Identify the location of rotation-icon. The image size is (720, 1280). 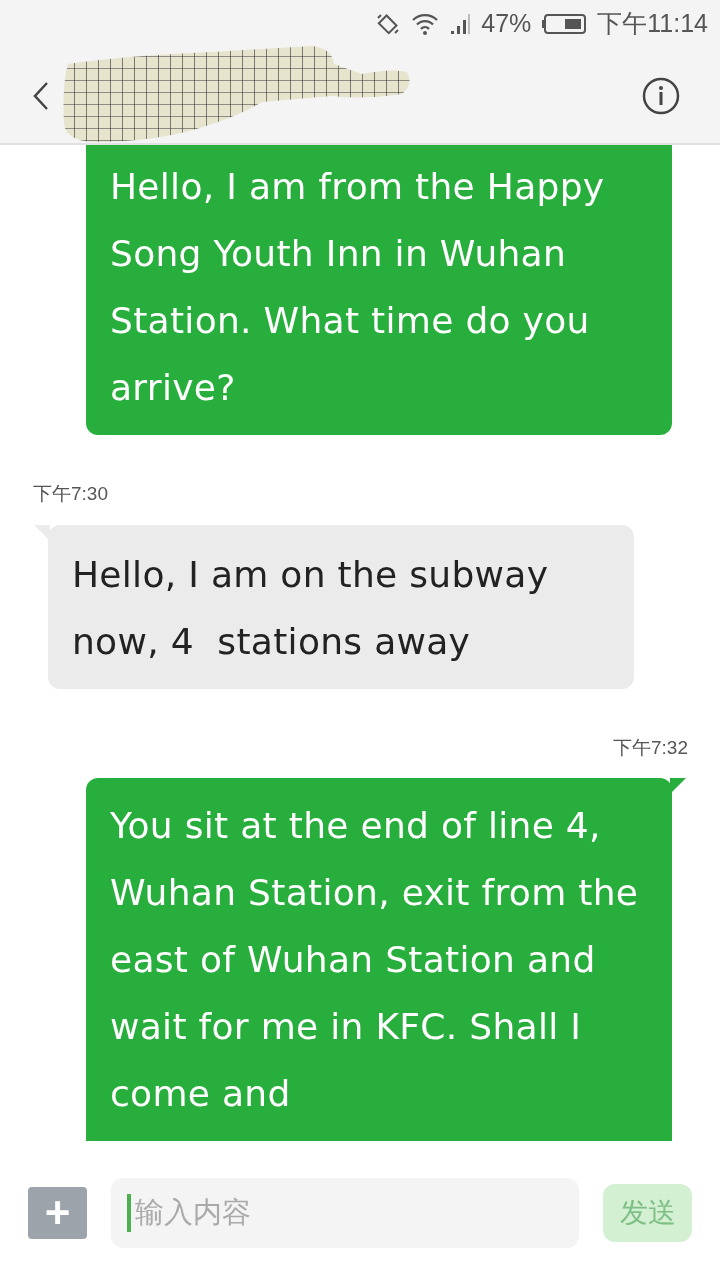
(388, 24).